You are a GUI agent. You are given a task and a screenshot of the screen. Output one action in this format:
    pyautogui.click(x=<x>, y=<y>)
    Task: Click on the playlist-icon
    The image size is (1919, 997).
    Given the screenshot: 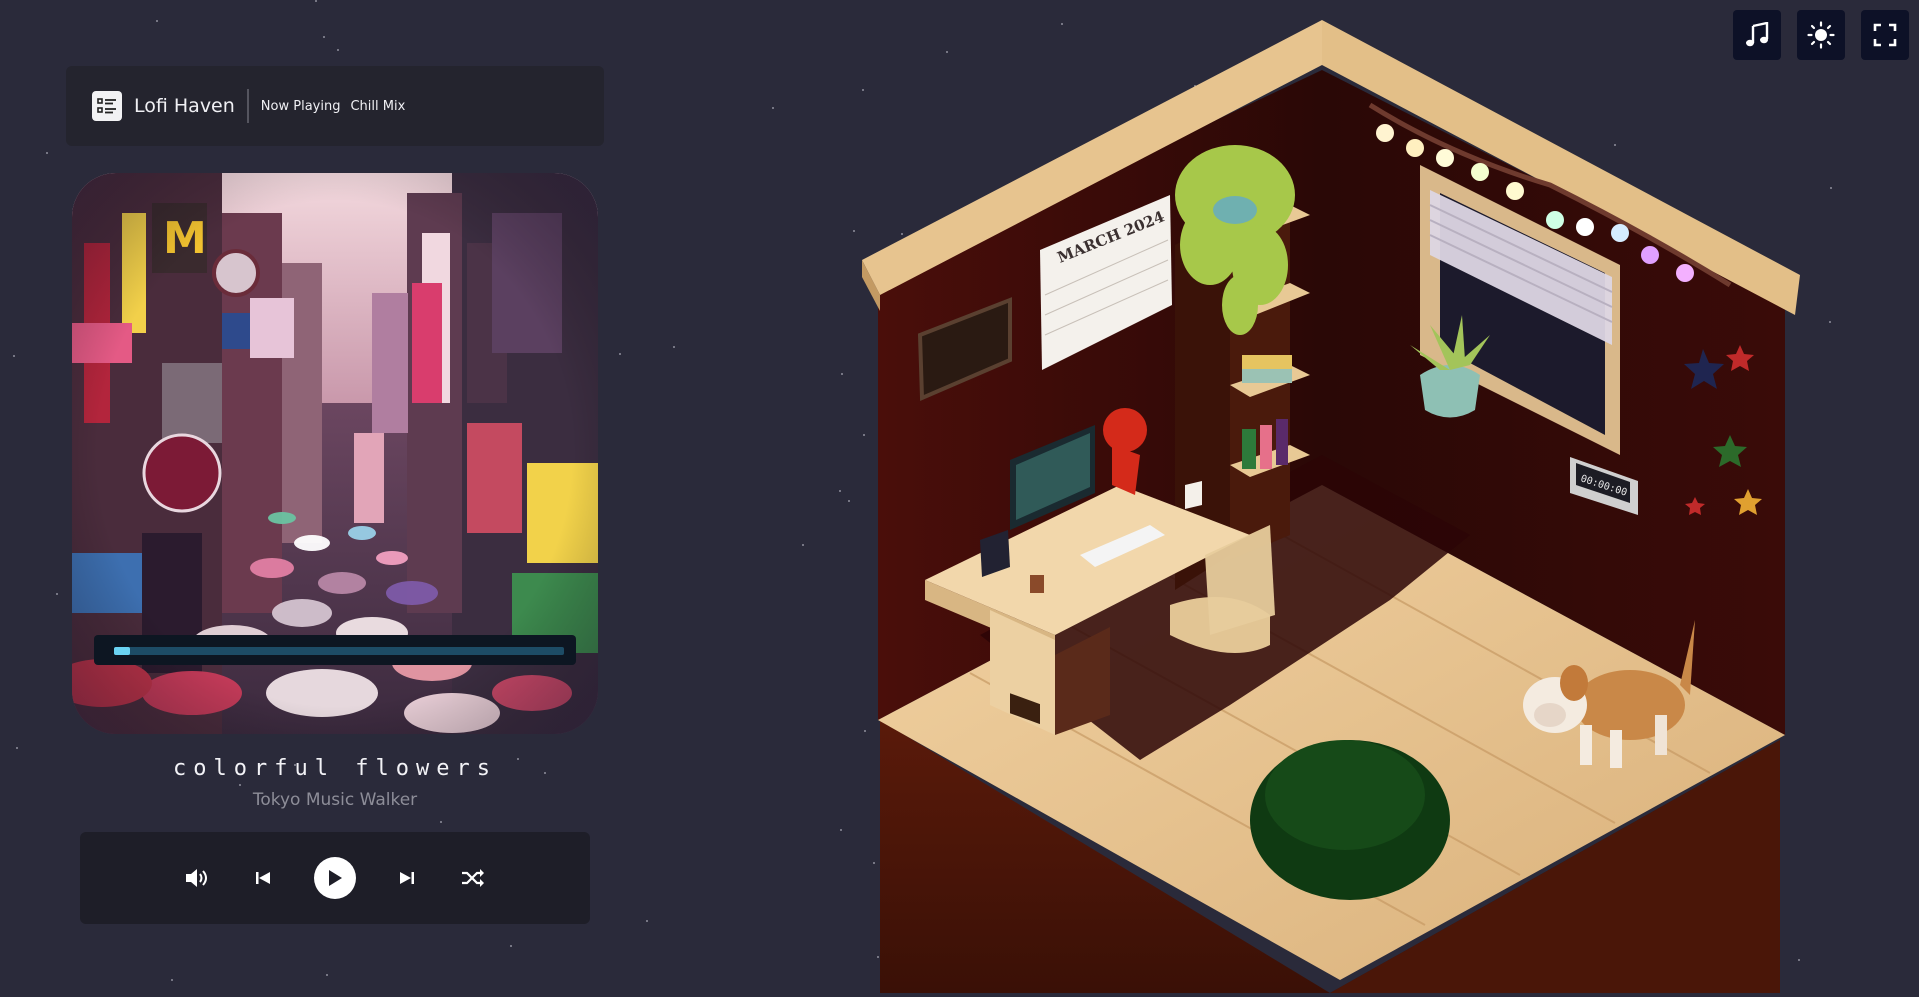 What is the action you would take?
    pyautogui.click(x=107, y=106)
    